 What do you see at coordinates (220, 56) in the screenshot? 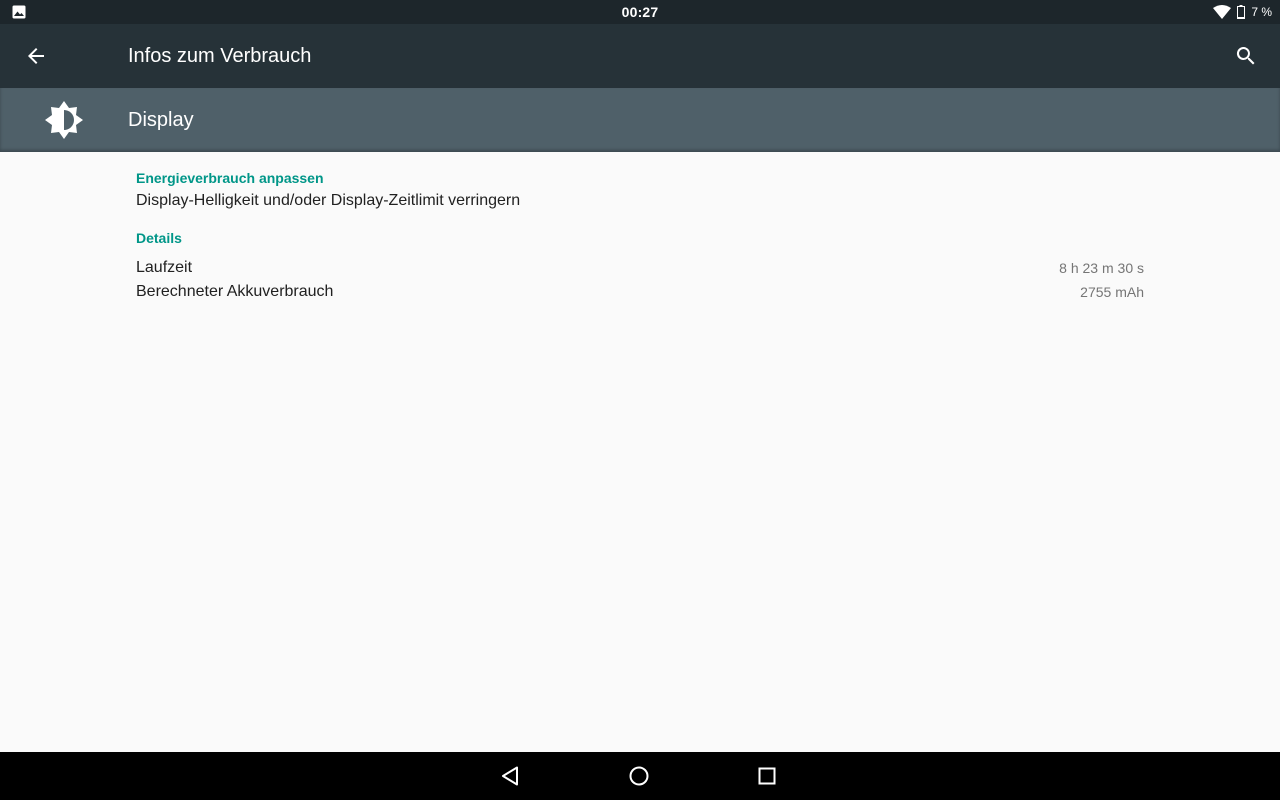
I see `page-title: Infos zum Verbrauch` at bounding box center [220, 56].